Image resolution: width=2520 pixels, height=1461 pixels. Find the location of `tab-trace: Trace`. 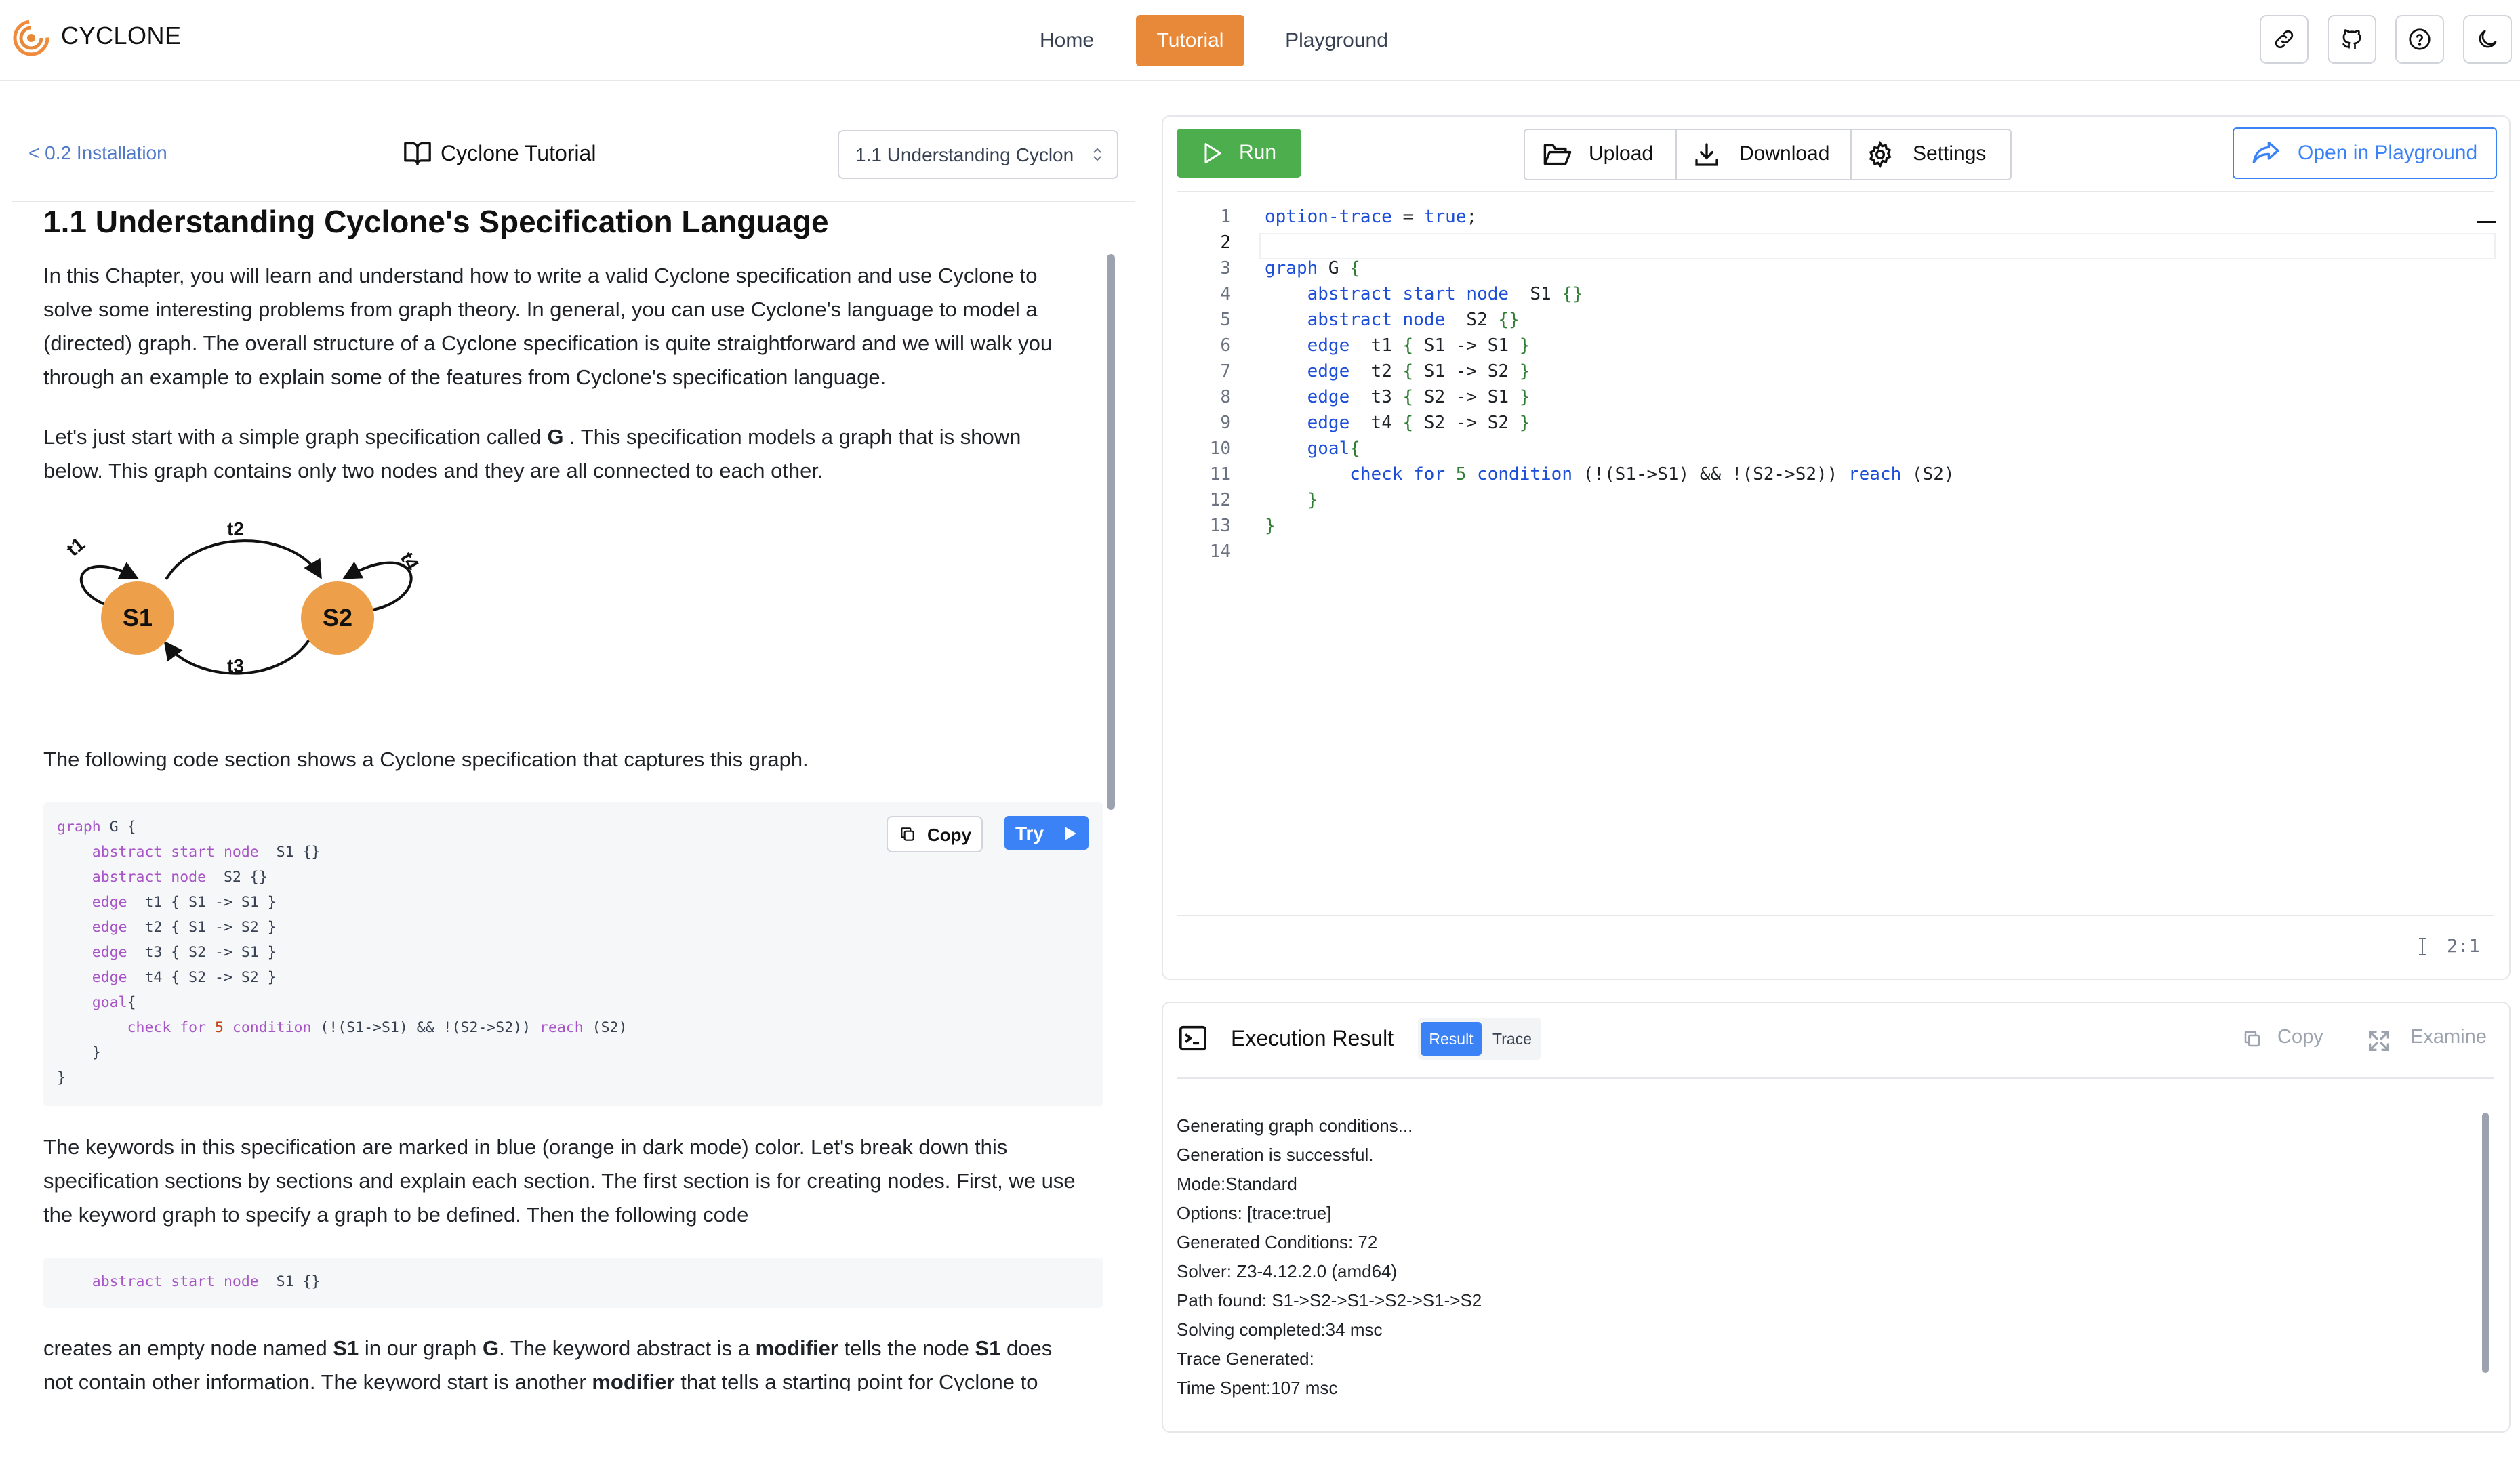

tab-trace: Trace is located at coordinates (1512, 1039).